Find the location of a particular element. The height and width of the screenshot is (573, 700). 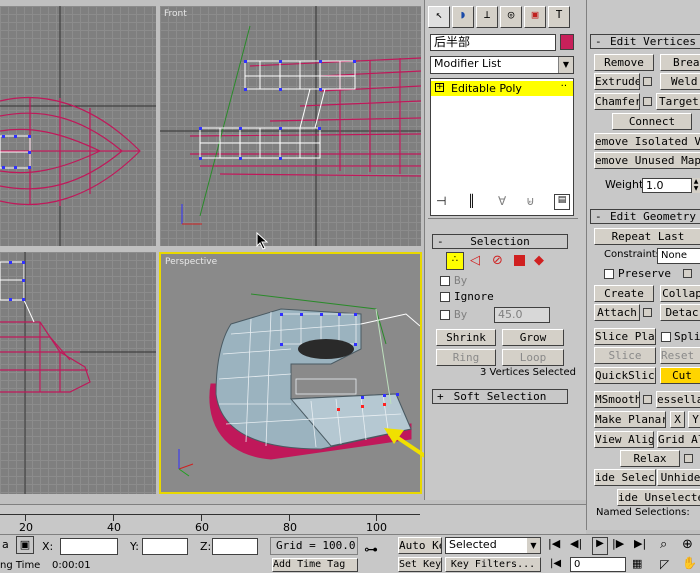

key-icon: ⊶ is located at coordinates (371, 550).